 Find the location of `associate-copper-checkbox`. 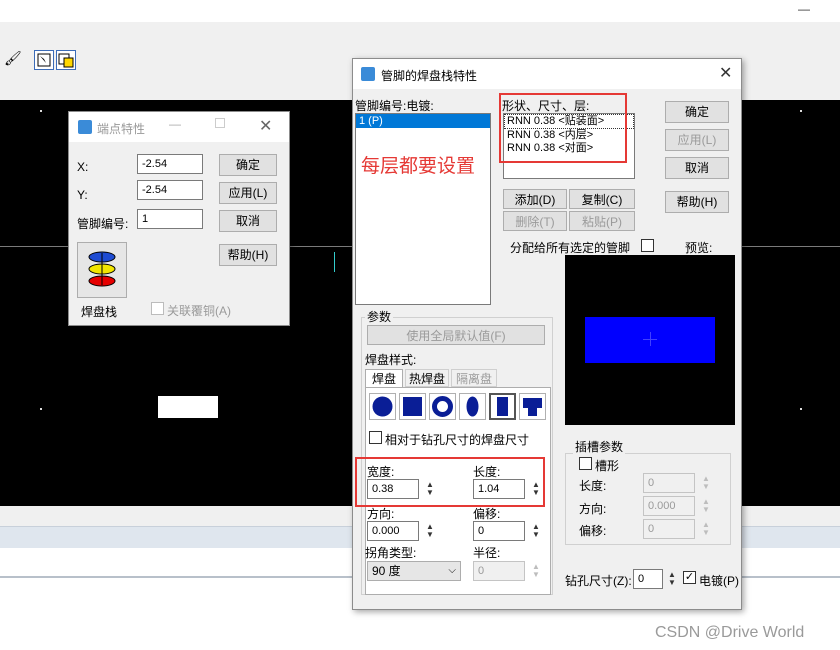

associate-copper-checkbox is located at coordinates (157, 308).